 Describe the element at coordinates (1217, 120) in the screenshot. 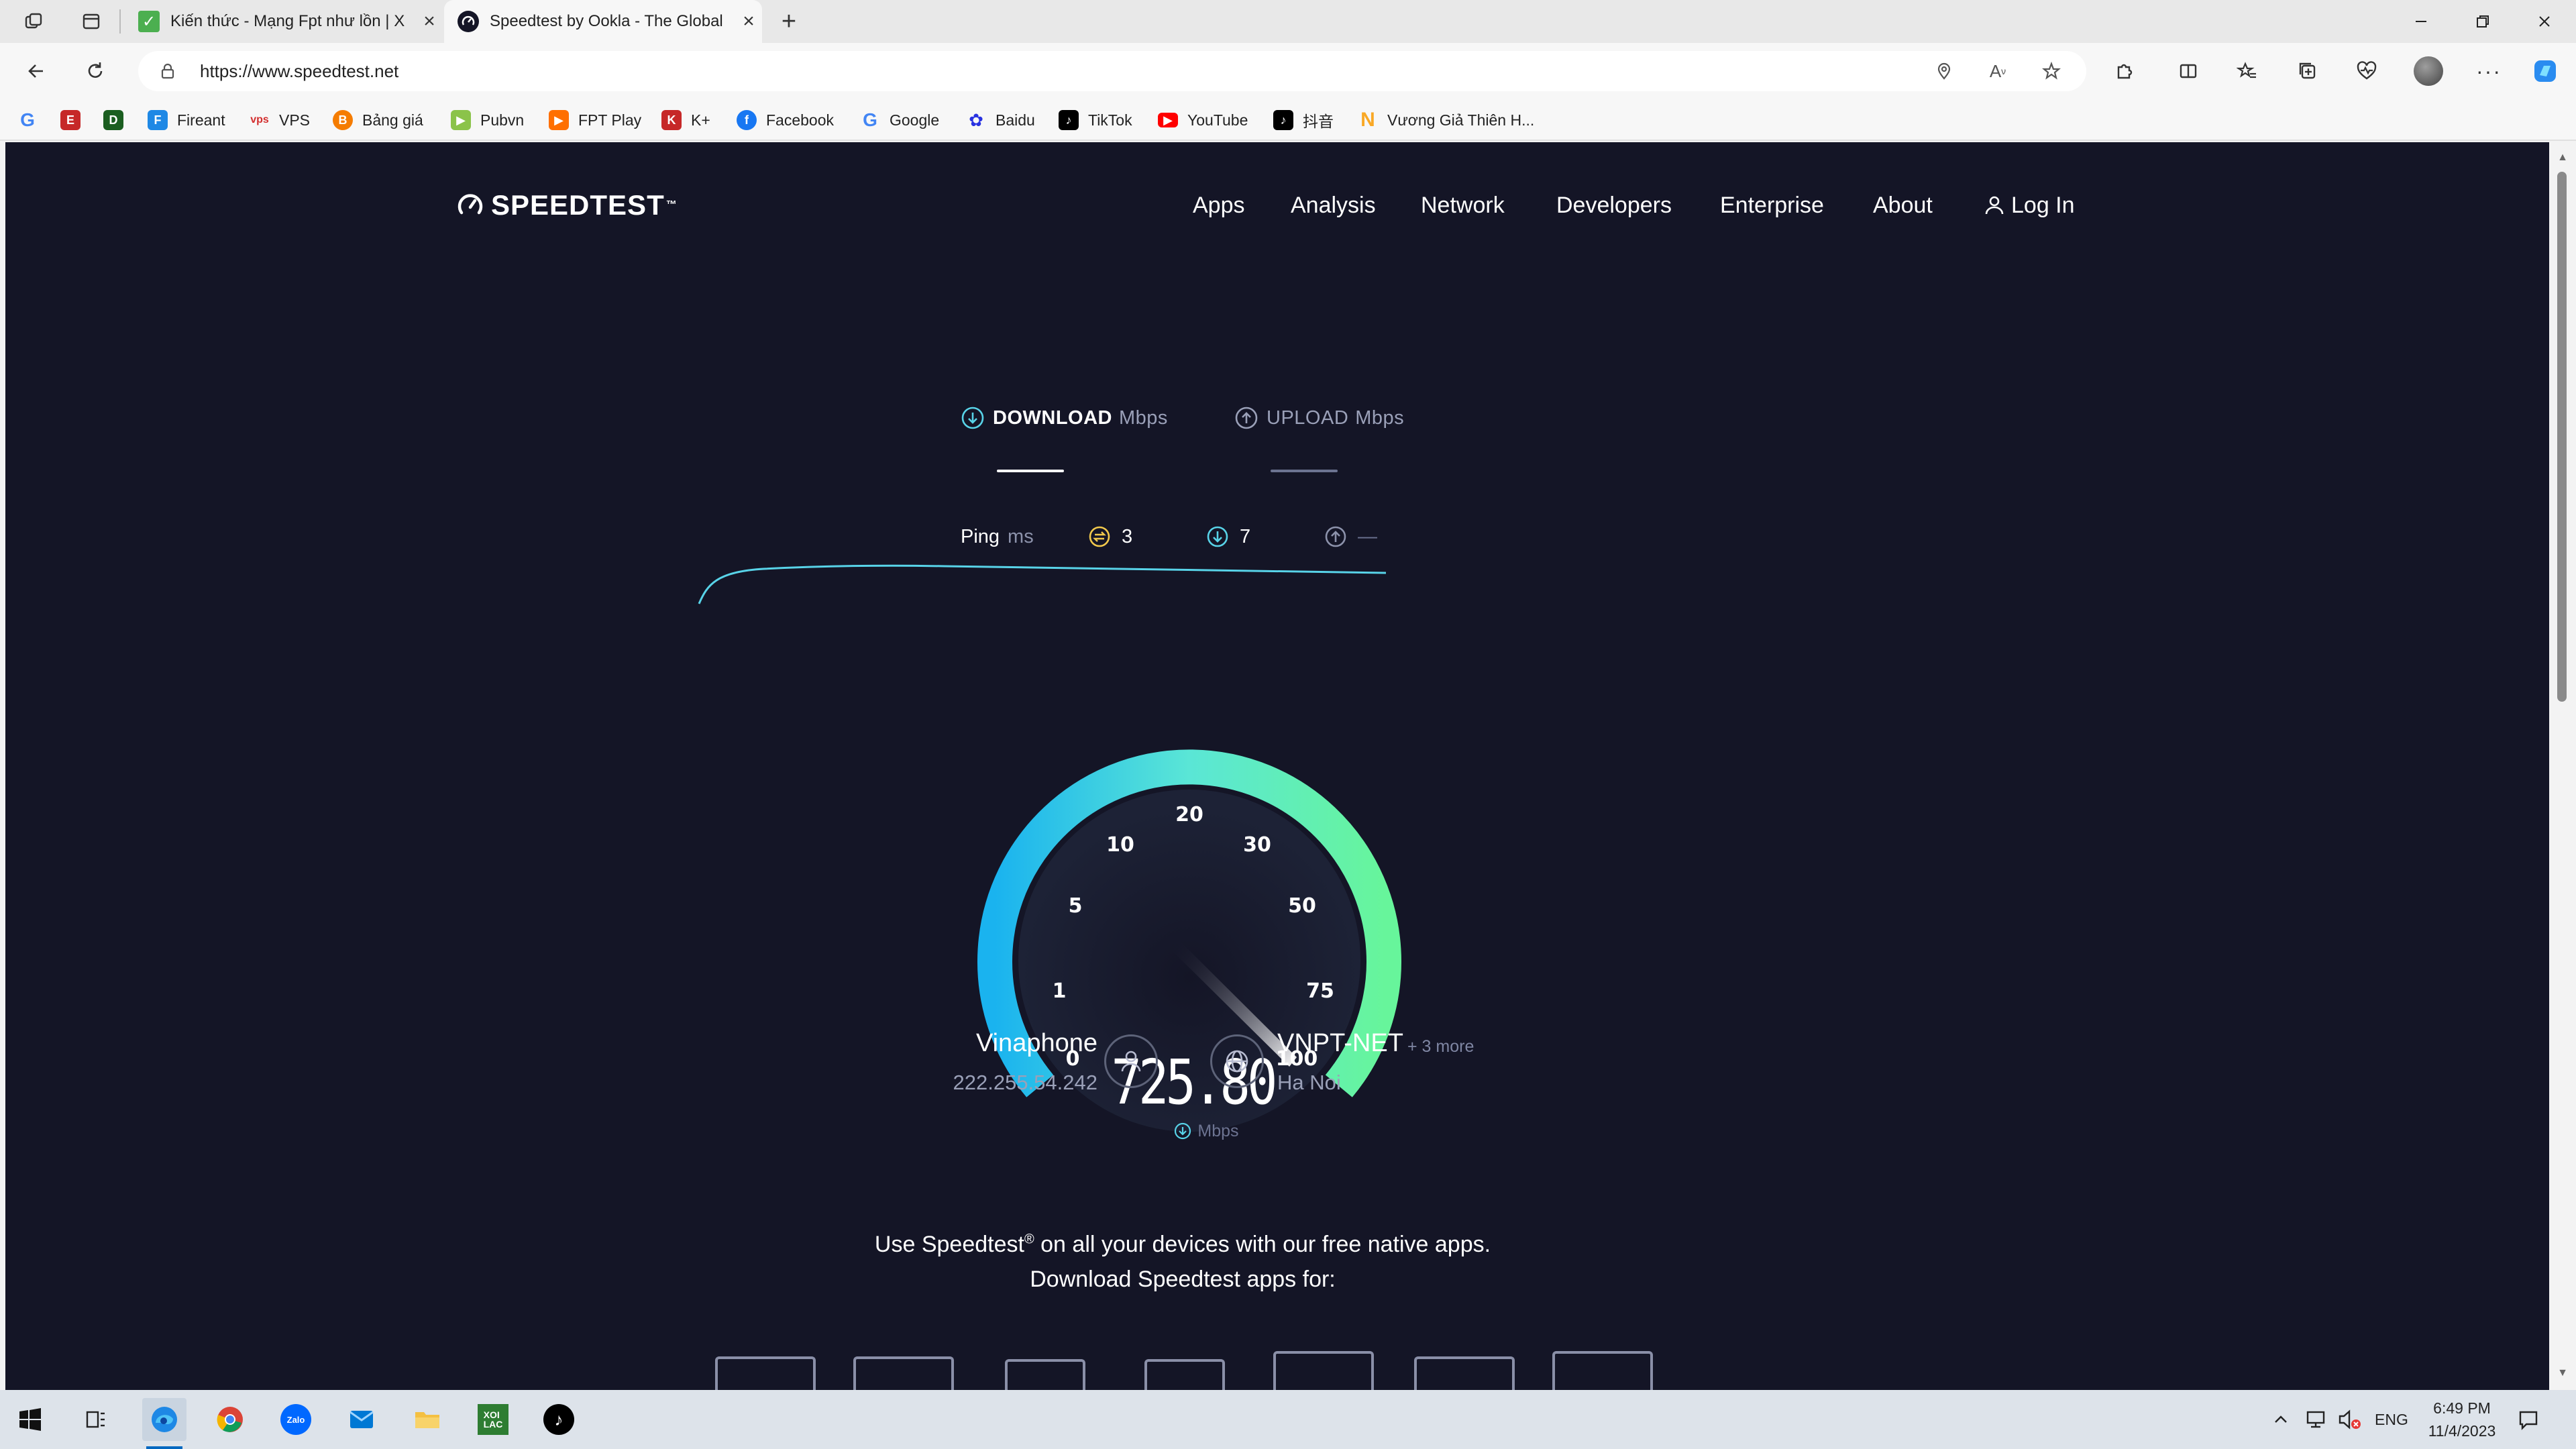

I see `bookmark-label: YouTube` at that location.